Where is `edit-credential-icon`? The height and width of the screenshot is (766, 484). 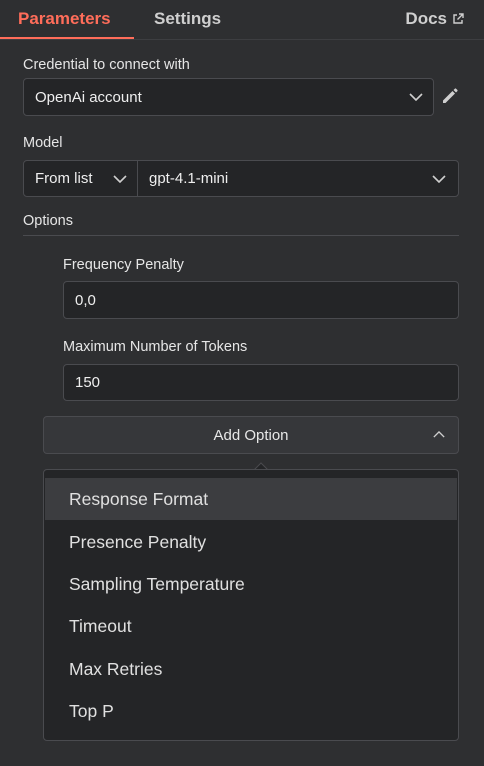
edit-credential-icon is located at coordinates (450, 96).